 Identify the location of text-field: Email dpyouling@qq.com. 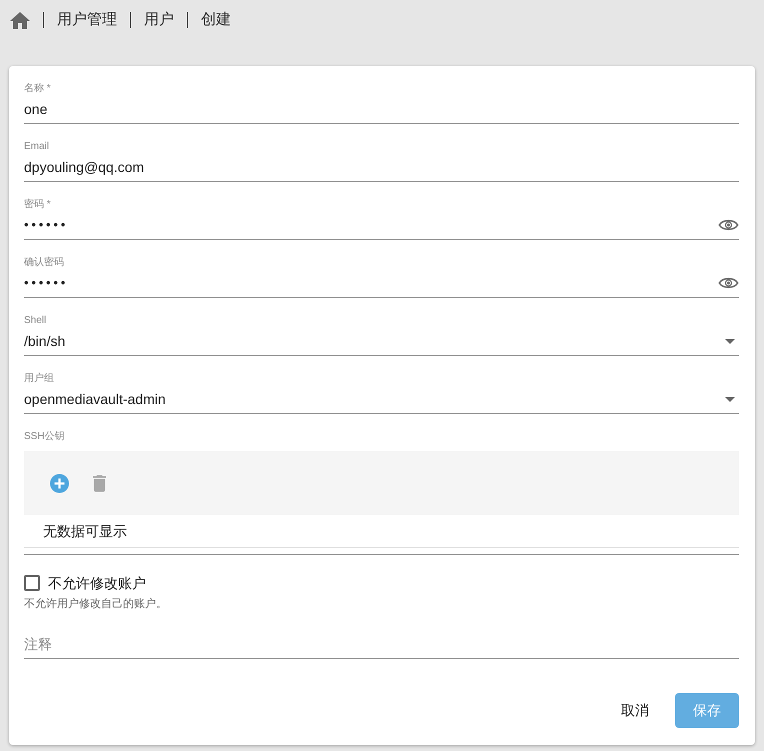
(381, 153).